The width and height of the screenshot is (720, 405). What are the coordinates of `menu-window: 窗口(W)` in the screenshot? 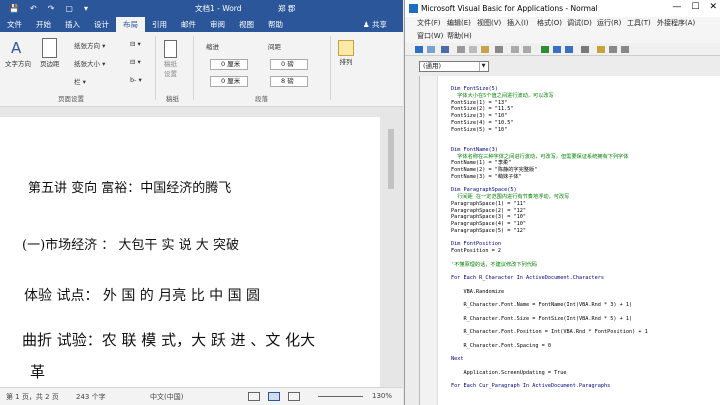 It's located at (430, 36).